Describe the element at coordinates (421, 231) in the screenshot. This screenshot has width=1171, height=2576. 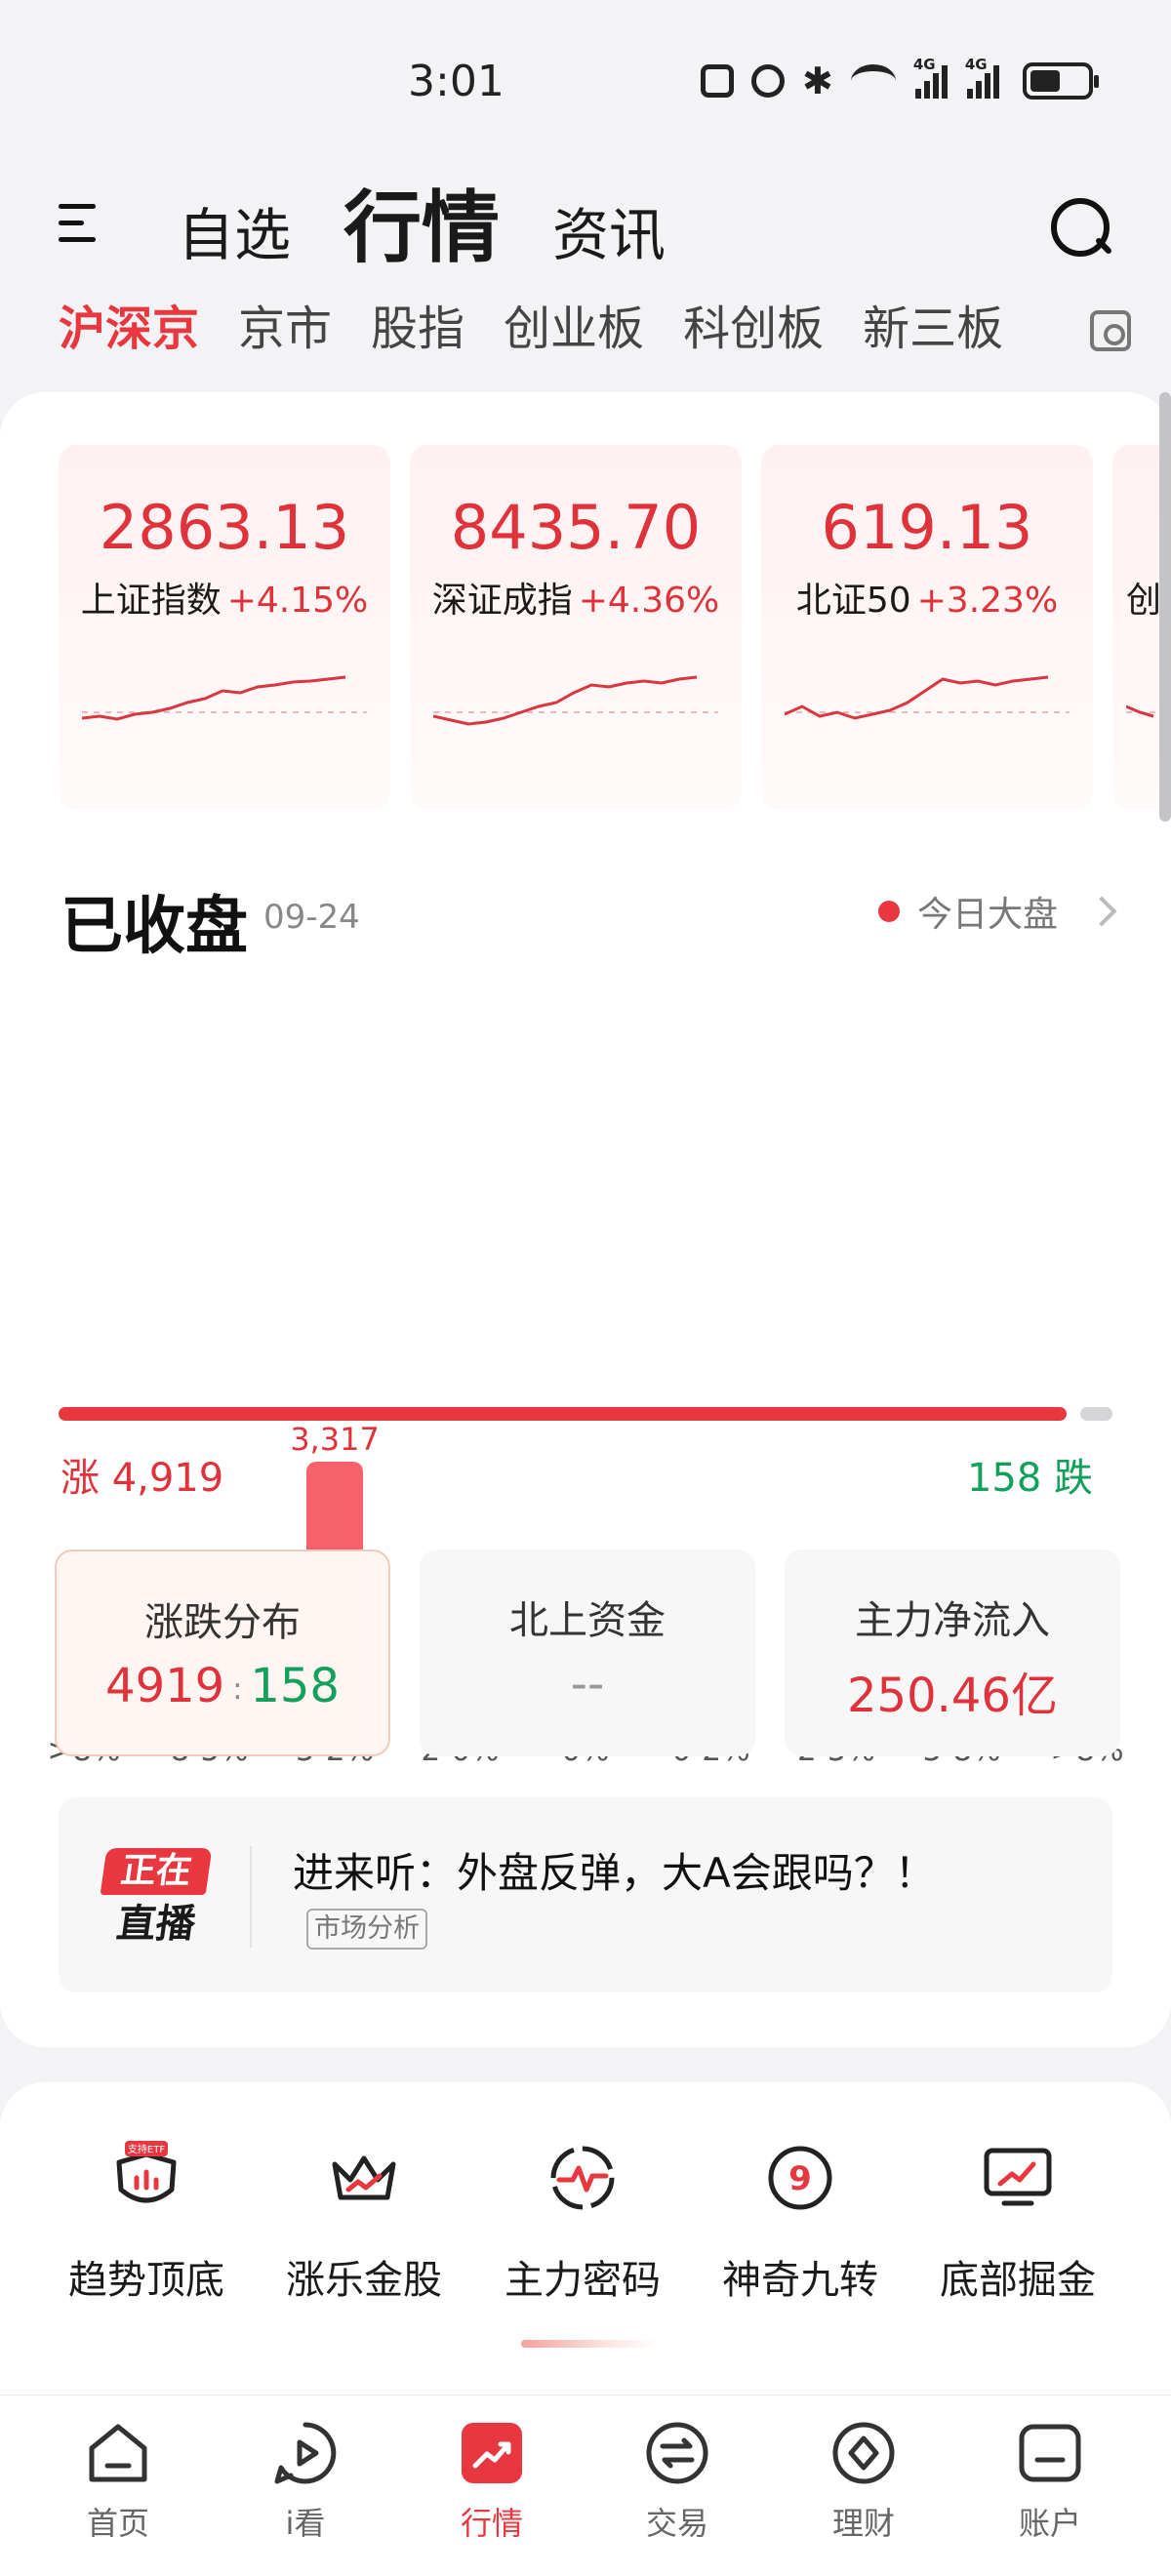
I see `tab-market: 行情` at that location.